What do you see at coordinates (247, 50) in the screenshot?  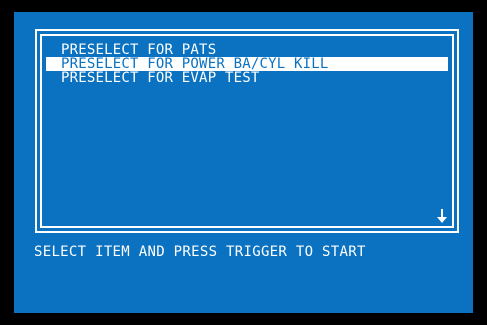 I see `menu-item-pats: PRESELECT FOR PATS` at bounding box center [247, 50].